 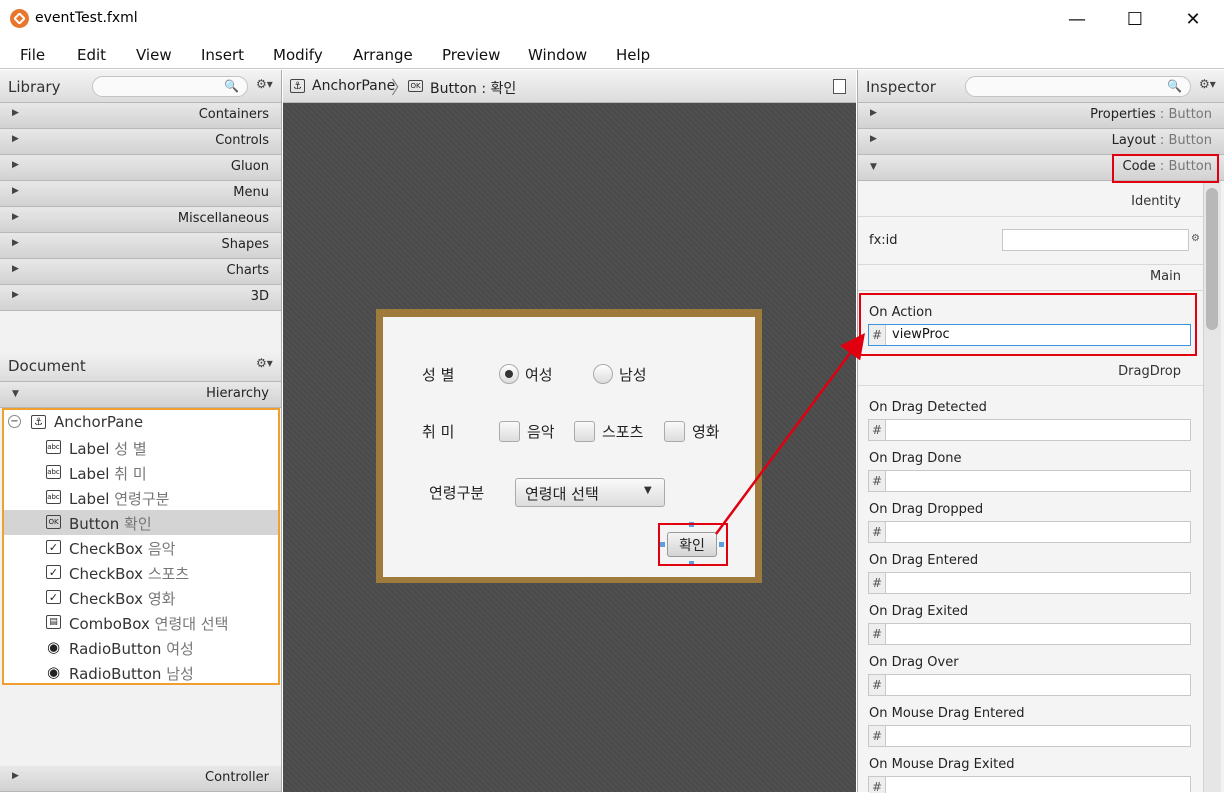 What do you see at coordinates (106, 599) in the screenshot?
I see `tree-type: CheckBox` at bounding box center [106, 599].